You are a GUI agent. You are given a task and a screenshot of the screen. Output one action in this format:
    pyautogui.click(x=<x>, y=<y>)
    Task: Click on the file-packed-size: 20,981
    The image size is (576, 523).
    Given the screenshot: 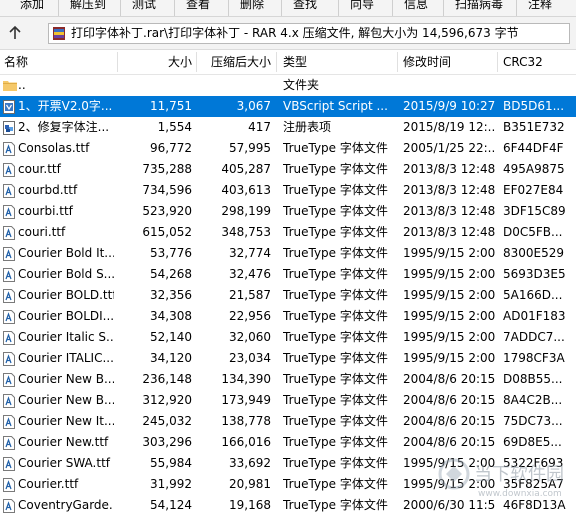 What is the action you would take?
    pyautogui.click(x=250, y=484)
    